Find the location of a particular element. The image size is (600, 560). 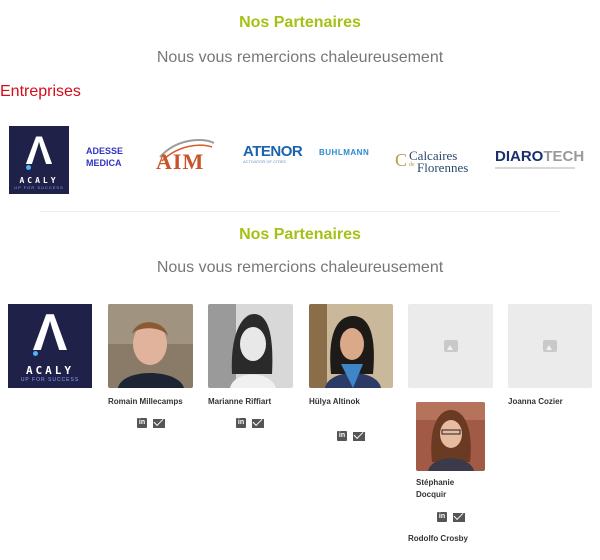

marianne-portrait-icon is located at coordinates (250, 346).